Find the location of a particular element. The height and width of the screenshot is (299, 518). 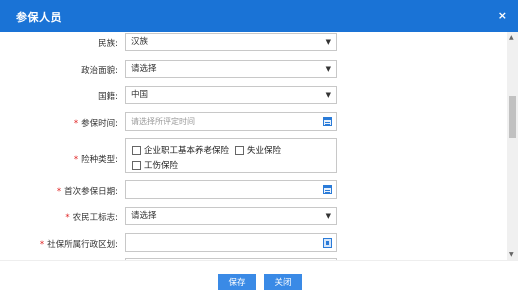

close-icon: × is located at coordinates (502, 16).